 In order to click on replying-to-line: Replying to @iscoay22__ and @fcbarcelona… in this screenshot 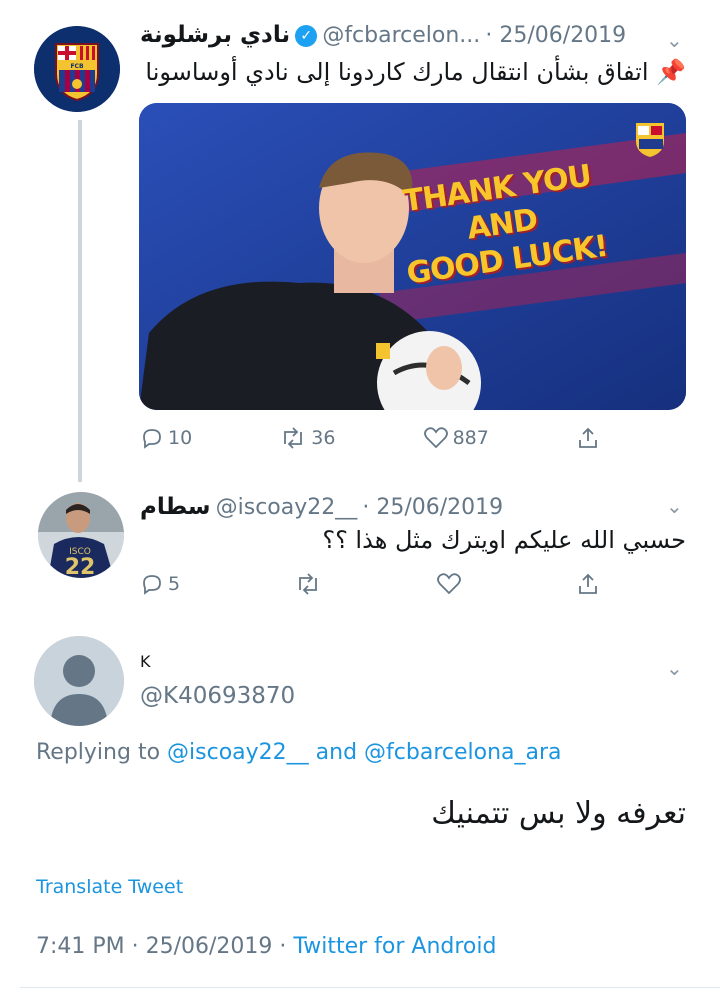, I will do `click(299, 752)`.